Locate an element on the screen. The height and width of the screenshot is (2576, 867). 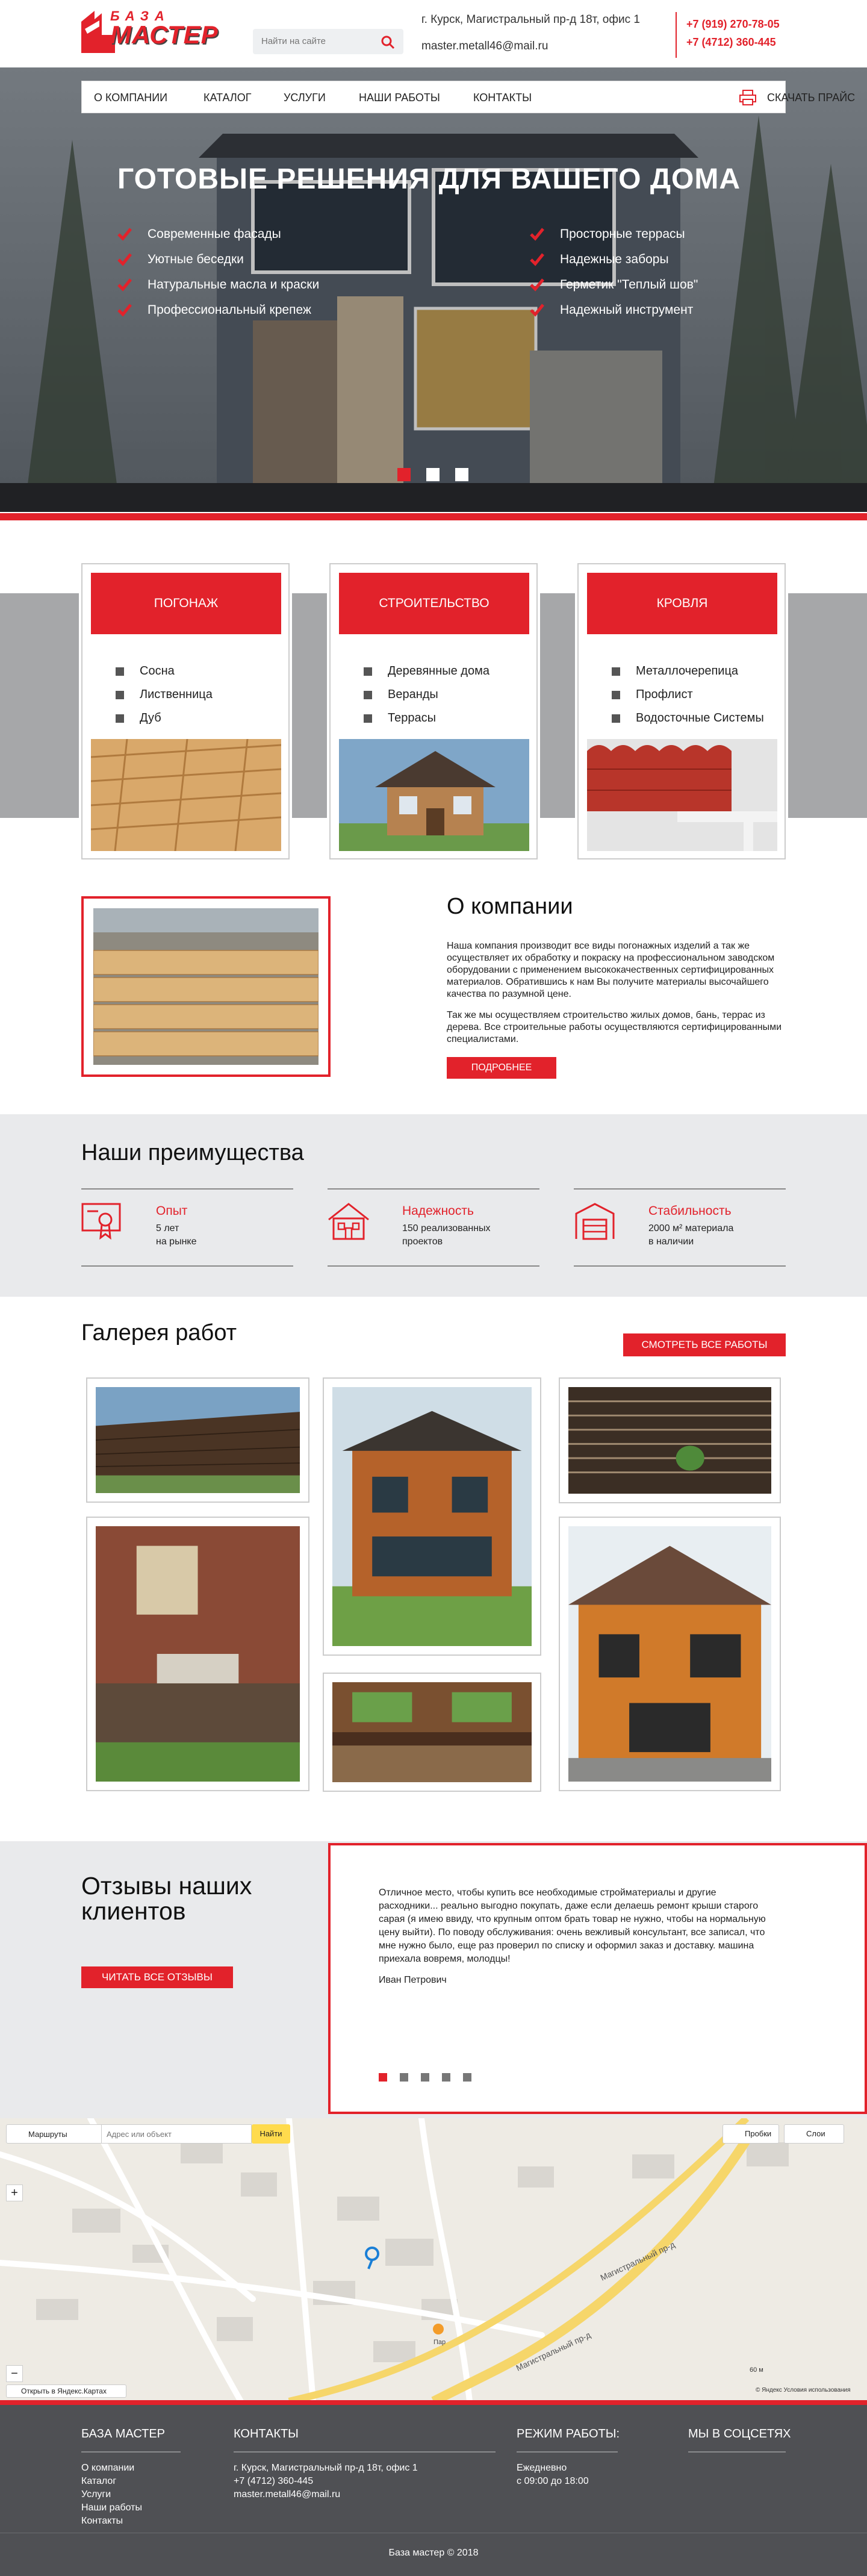
category-list: Сосна Лиственница Дуб is located at coordinates (164, 699).